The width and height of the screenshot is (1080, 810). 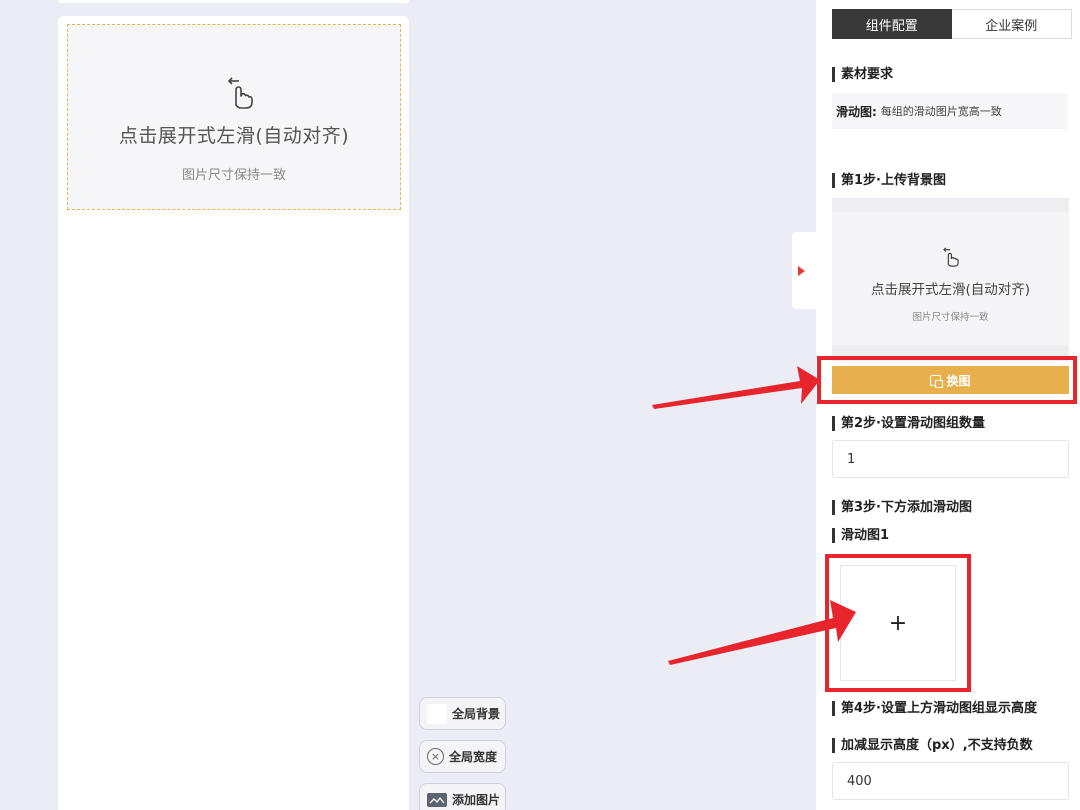 What do you see at coordinates (950, 290) in the screenshot?
I see `background-preview-title: 点击展开式左滑(自动对齐)` at bounding box center [950, 290].